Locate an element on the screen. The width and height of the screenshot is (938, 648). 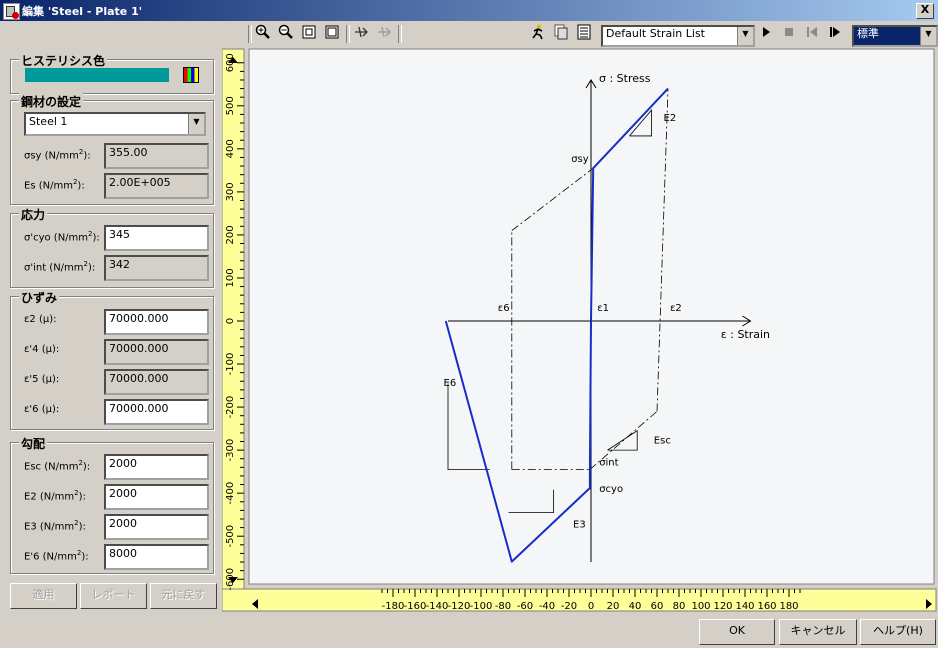
annotation-label: Esc is located at coordinates (662, 441).